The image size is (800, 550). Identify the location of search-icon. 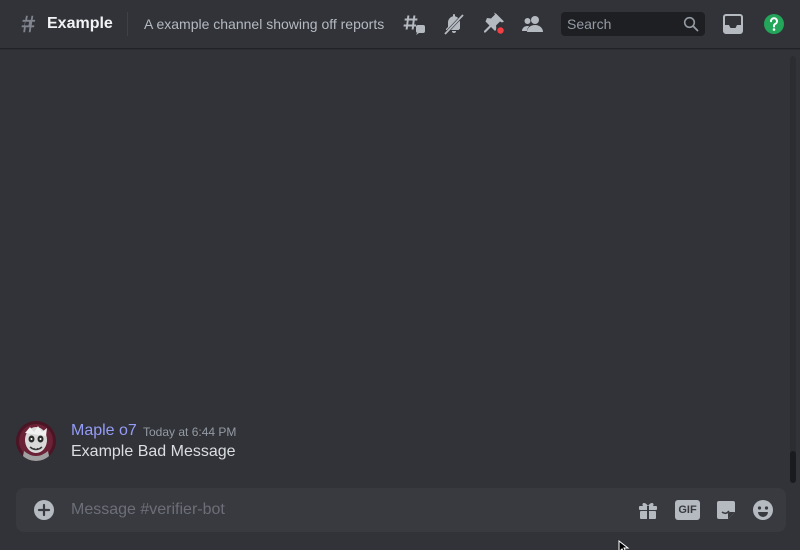
(691, 24).